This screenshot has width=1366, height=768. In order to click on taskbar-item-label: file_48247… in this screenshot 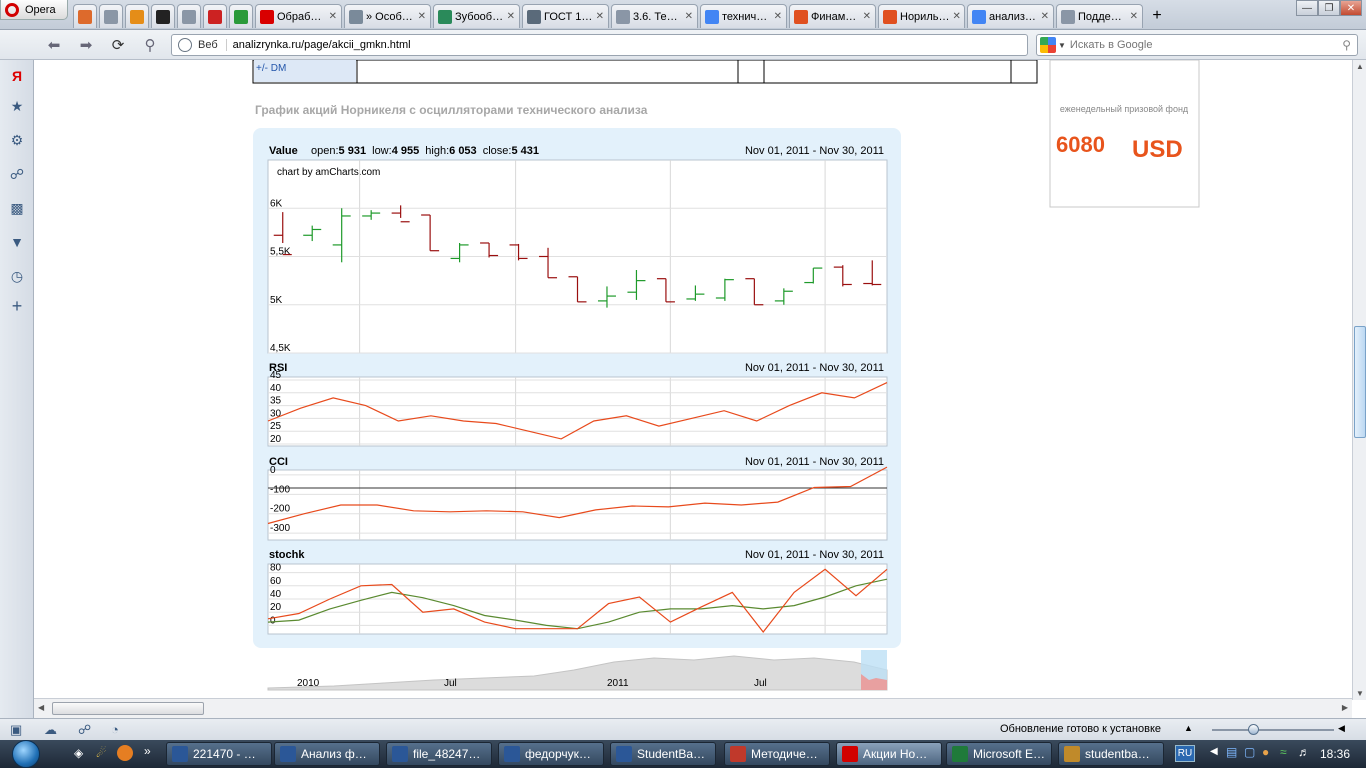, I will do `click(447, 754)`.